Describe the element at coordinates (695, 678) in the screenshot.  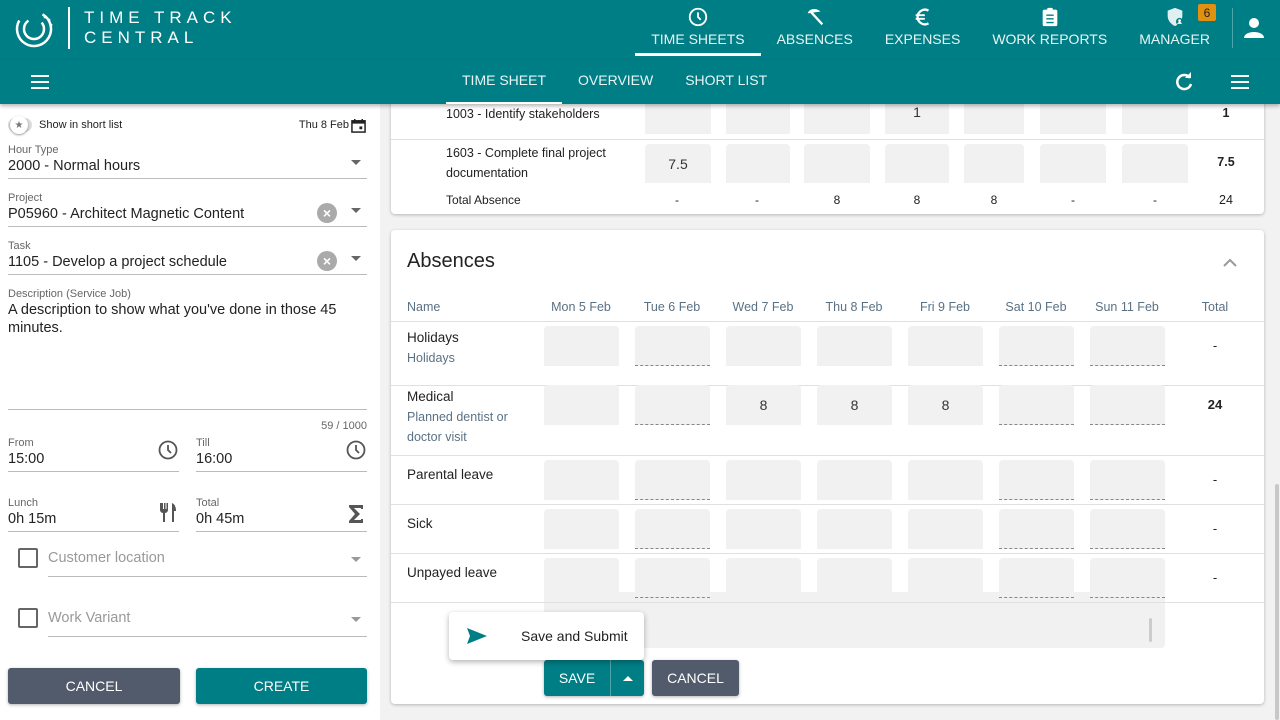
I see `absence-cancel-button: CANCEL` at that location.